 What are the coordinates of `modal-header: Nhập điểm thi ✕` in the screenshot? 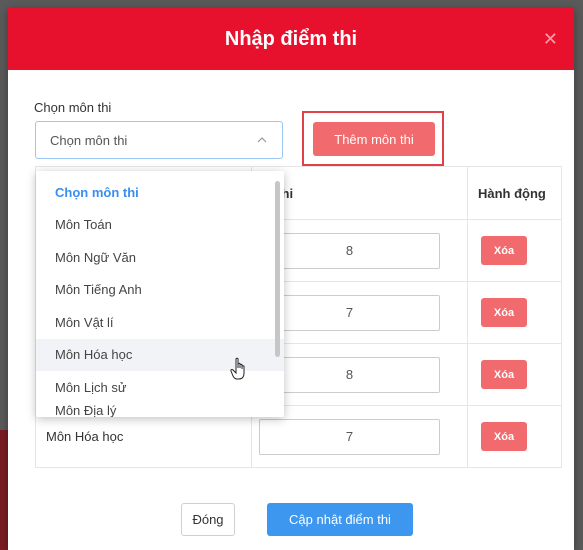 It's located at (291, 39).